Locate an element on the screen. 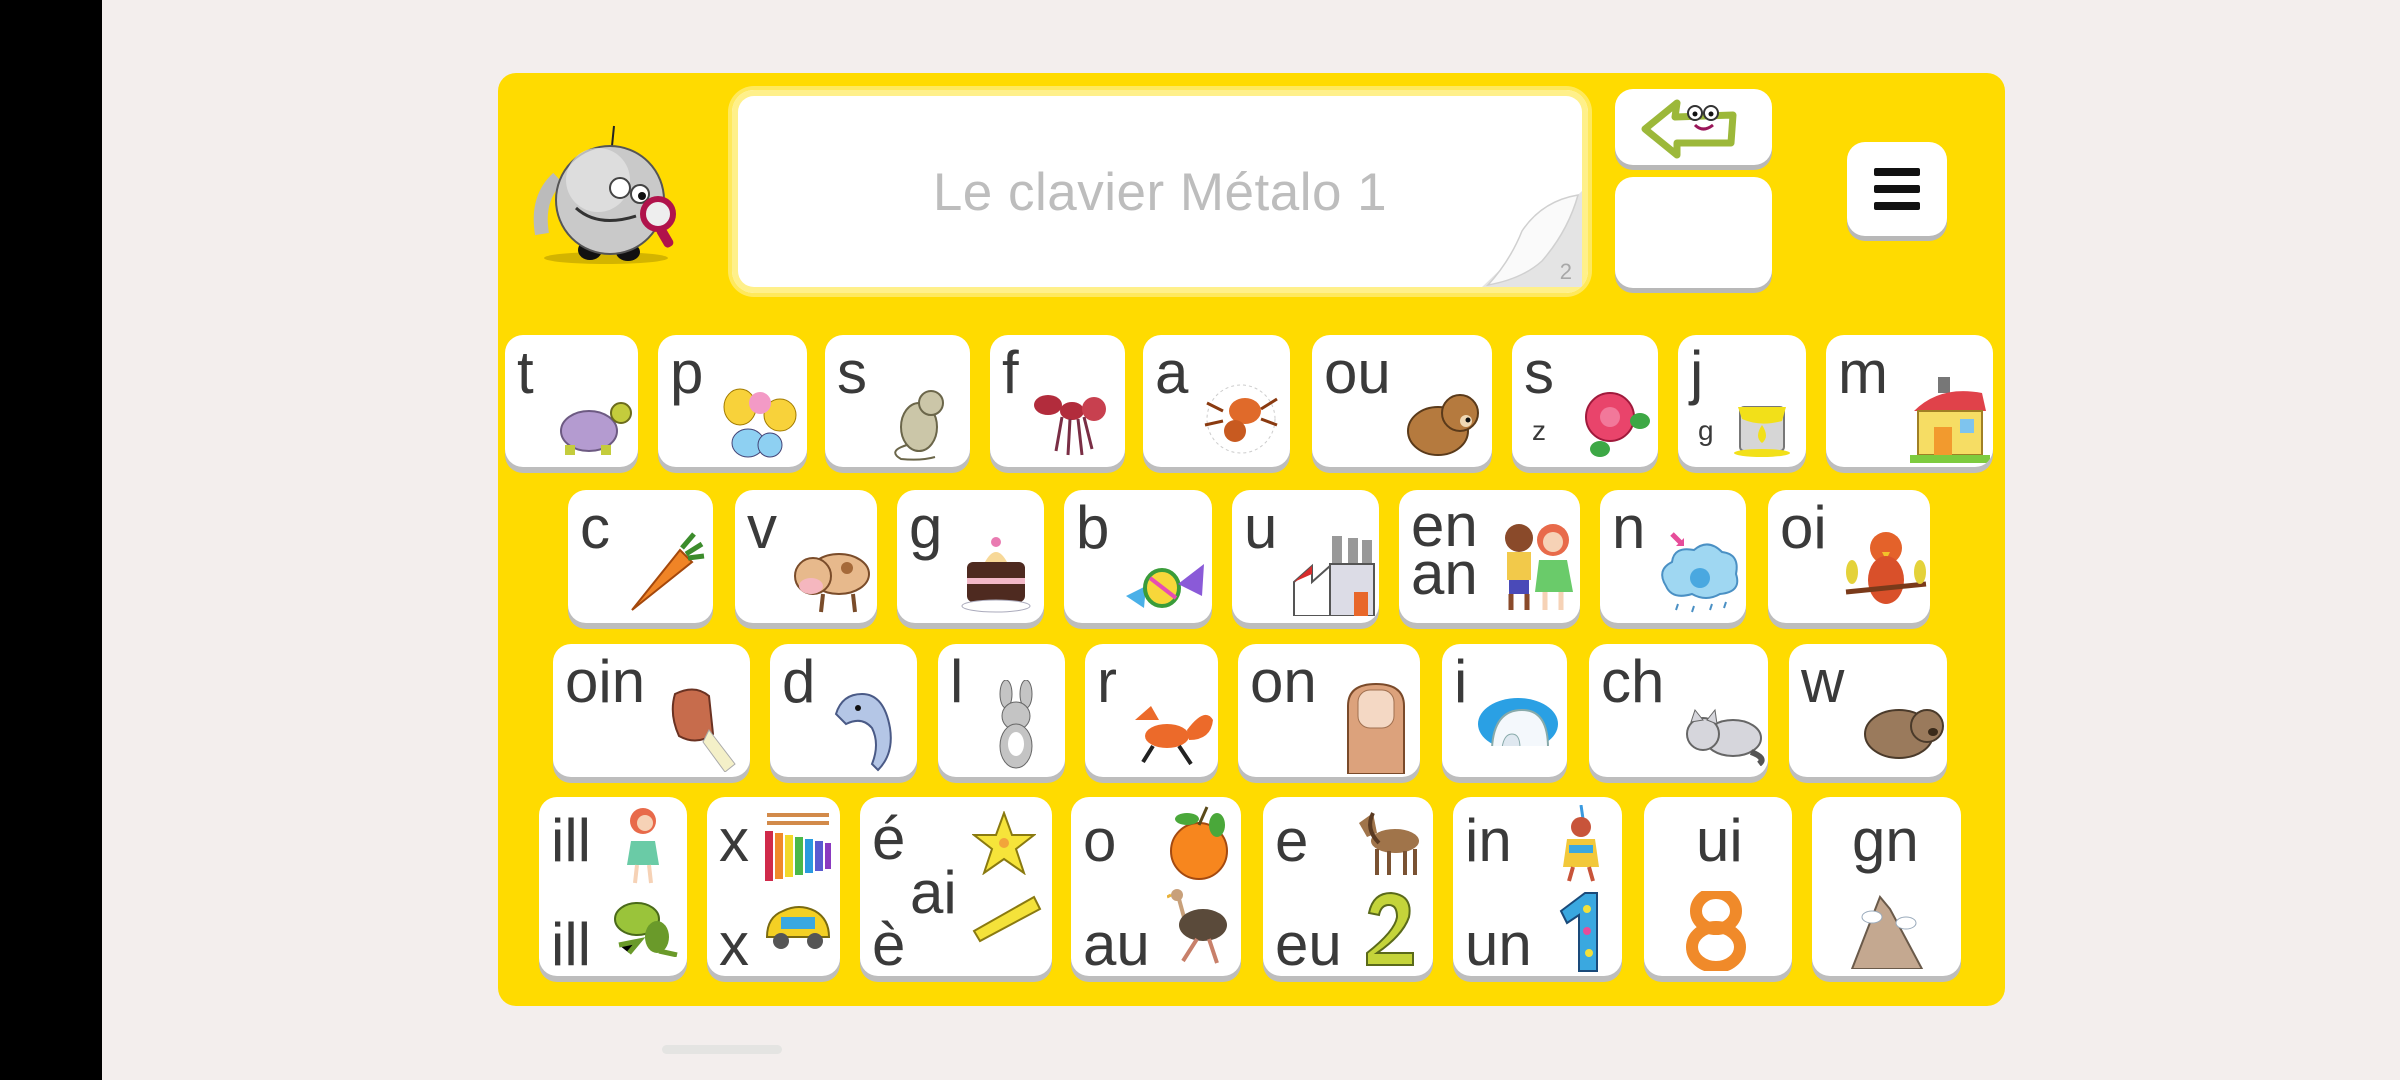  key-label: e is located at coordinates (1292, 840).